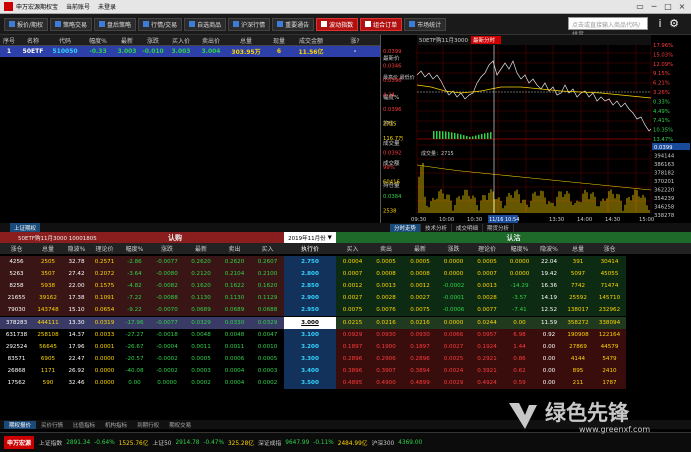 This screenshot has width=691, height=452. Describe the element at coordinates (310, 286) in the screenshot. I see `strike-cell: 2.850` at that location.